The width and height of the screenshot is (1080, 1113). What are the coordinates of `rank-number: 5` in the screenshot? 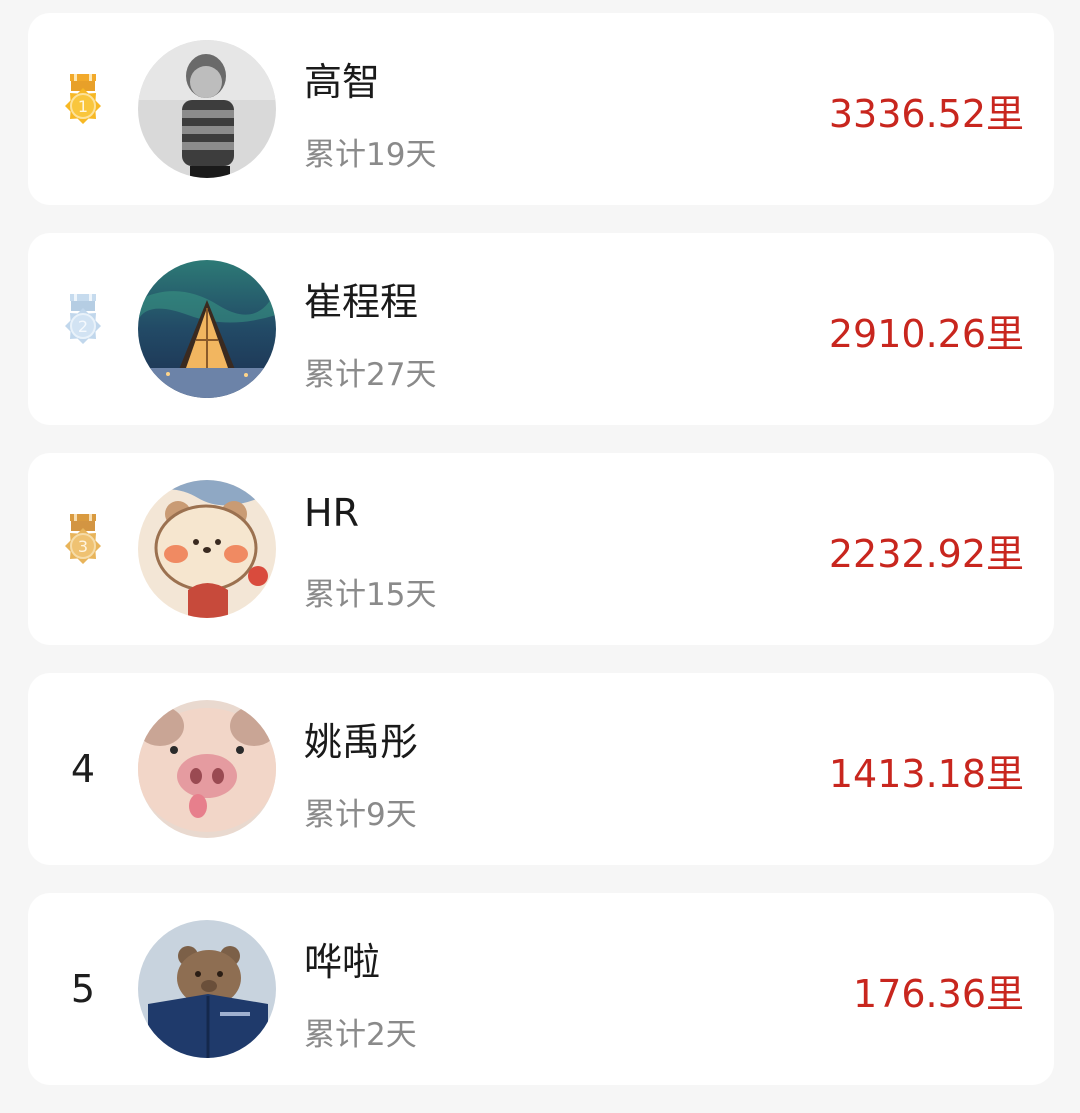 It's located at (83, 989).